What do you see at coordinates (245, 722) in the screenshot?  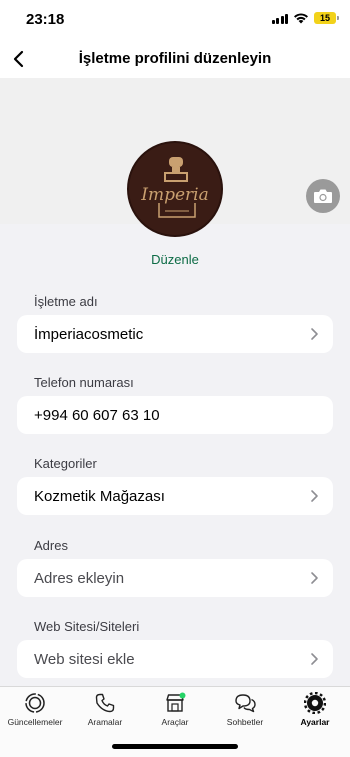 I see `tab-label: Sohbetler` at bounding box center [245, 722].